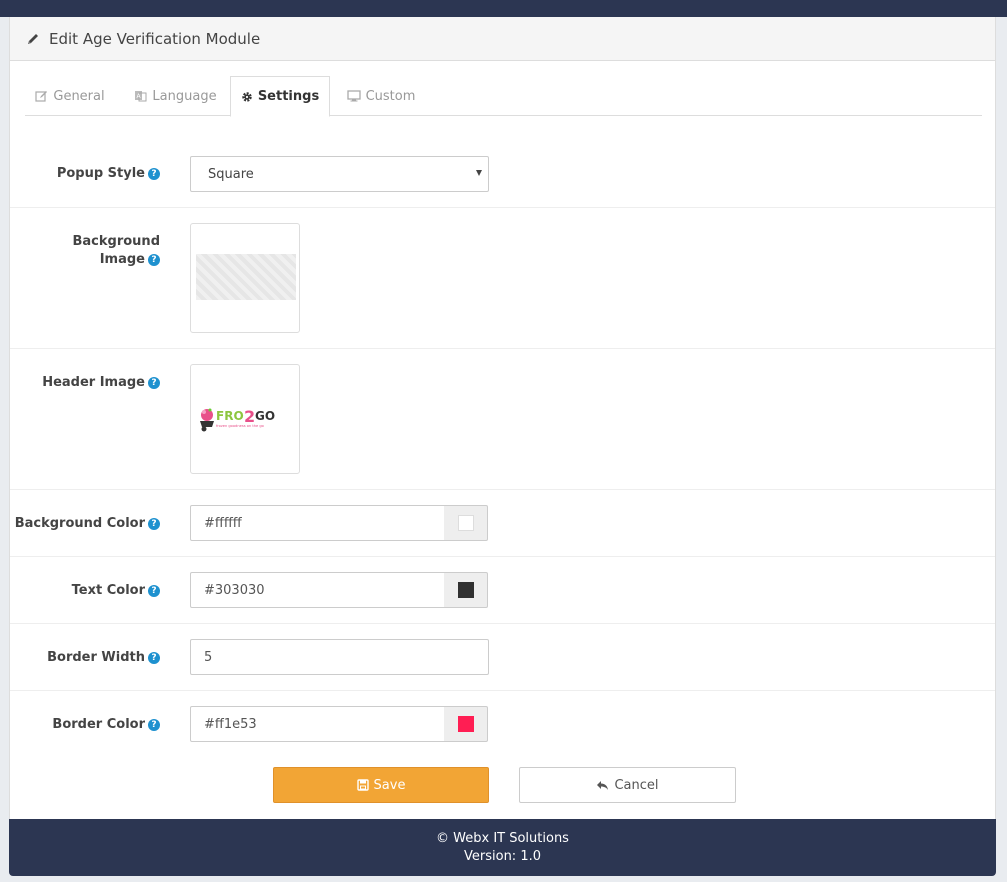 This screenshot has height=882, width=1007. What do you see at coordinates (502, 589) in the screenshot?
I see `text-color-row: Text Color? #303030` at bounding box center [502, 589].